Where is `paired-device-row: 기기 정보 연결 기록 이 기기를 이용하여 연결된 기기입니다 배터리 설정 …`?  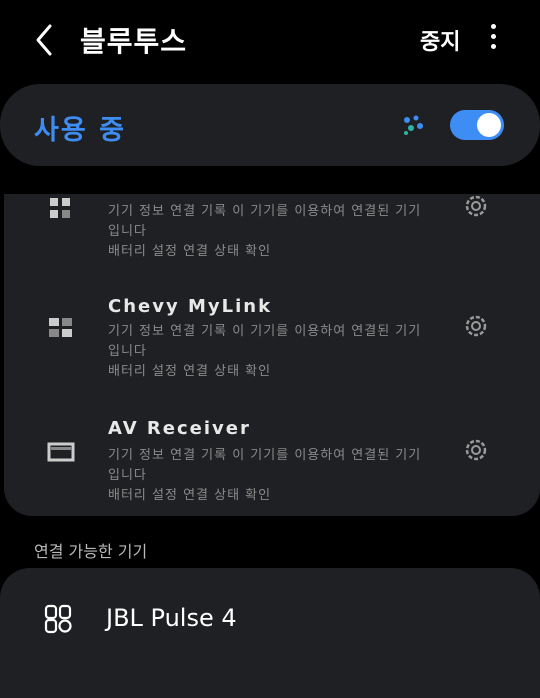
paired-device-row: 기기 정보 연결 기록 이 기기를 이용하여 연결된 기기입니다 배터리 설정 … is located at coordinates (272, 238).